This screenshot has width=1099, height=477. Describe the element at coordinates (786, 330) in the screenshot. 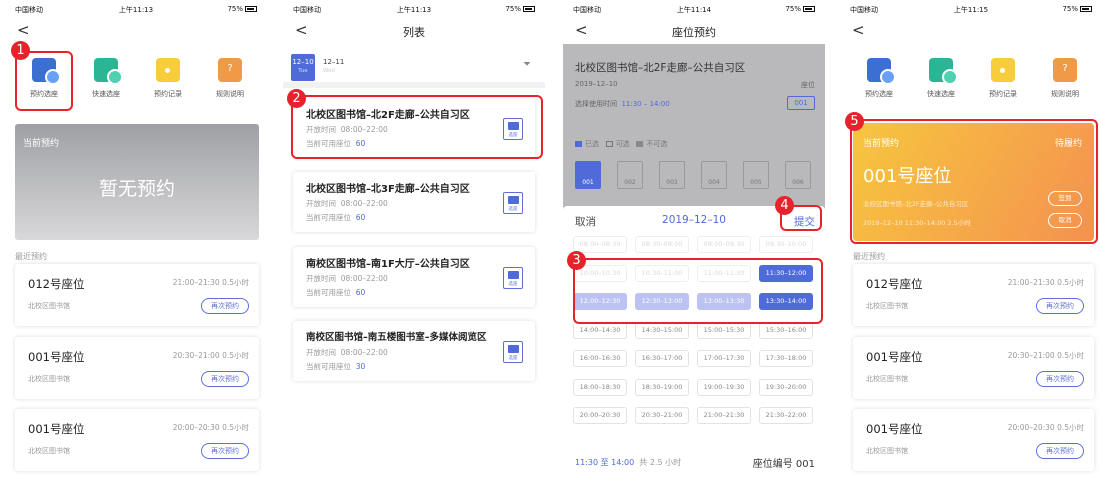

I see `time-slot: 15:30–16:00` at that location.